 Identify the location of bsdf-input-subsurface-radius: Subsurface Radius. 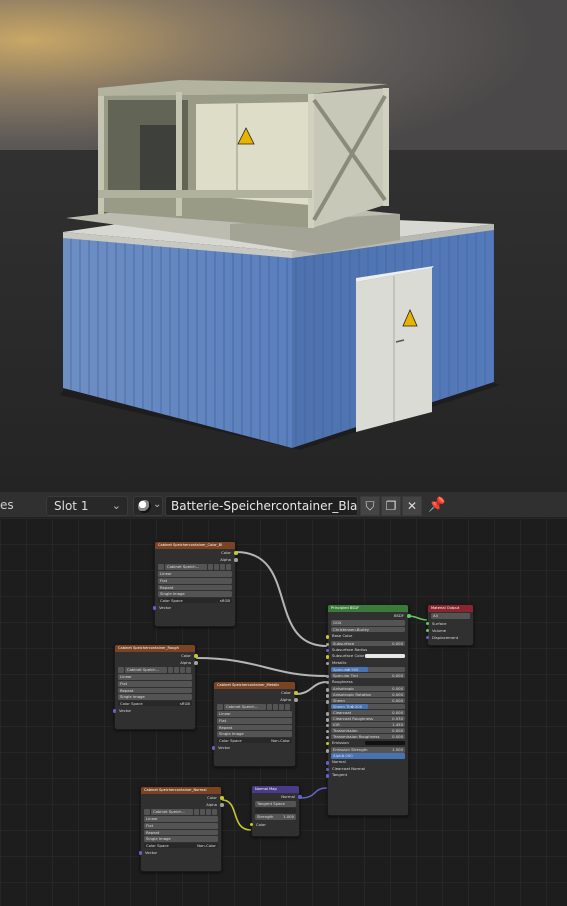
(366, 650).